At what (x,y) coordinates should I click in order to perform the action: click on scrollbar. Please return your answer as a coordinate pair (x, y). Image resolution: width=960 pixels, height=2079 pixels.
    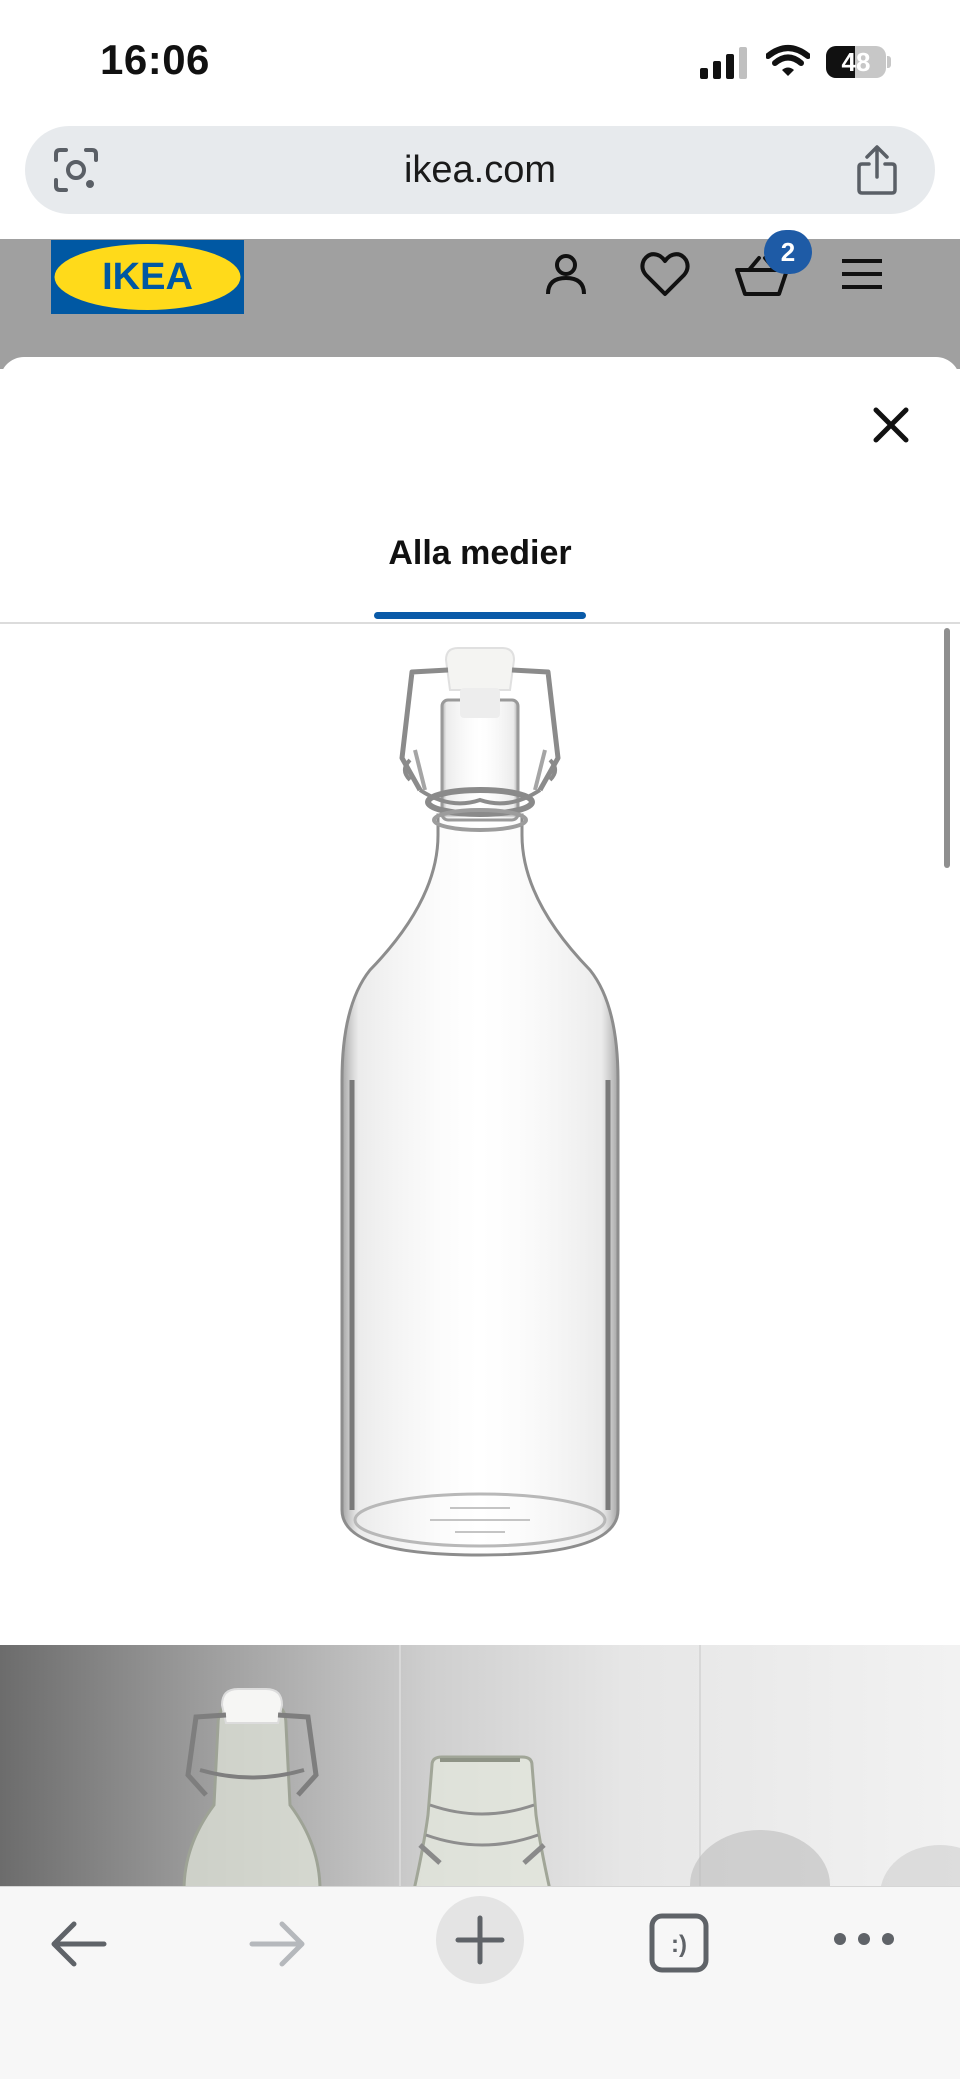
    Looking at the image, I should click on (947, 748).